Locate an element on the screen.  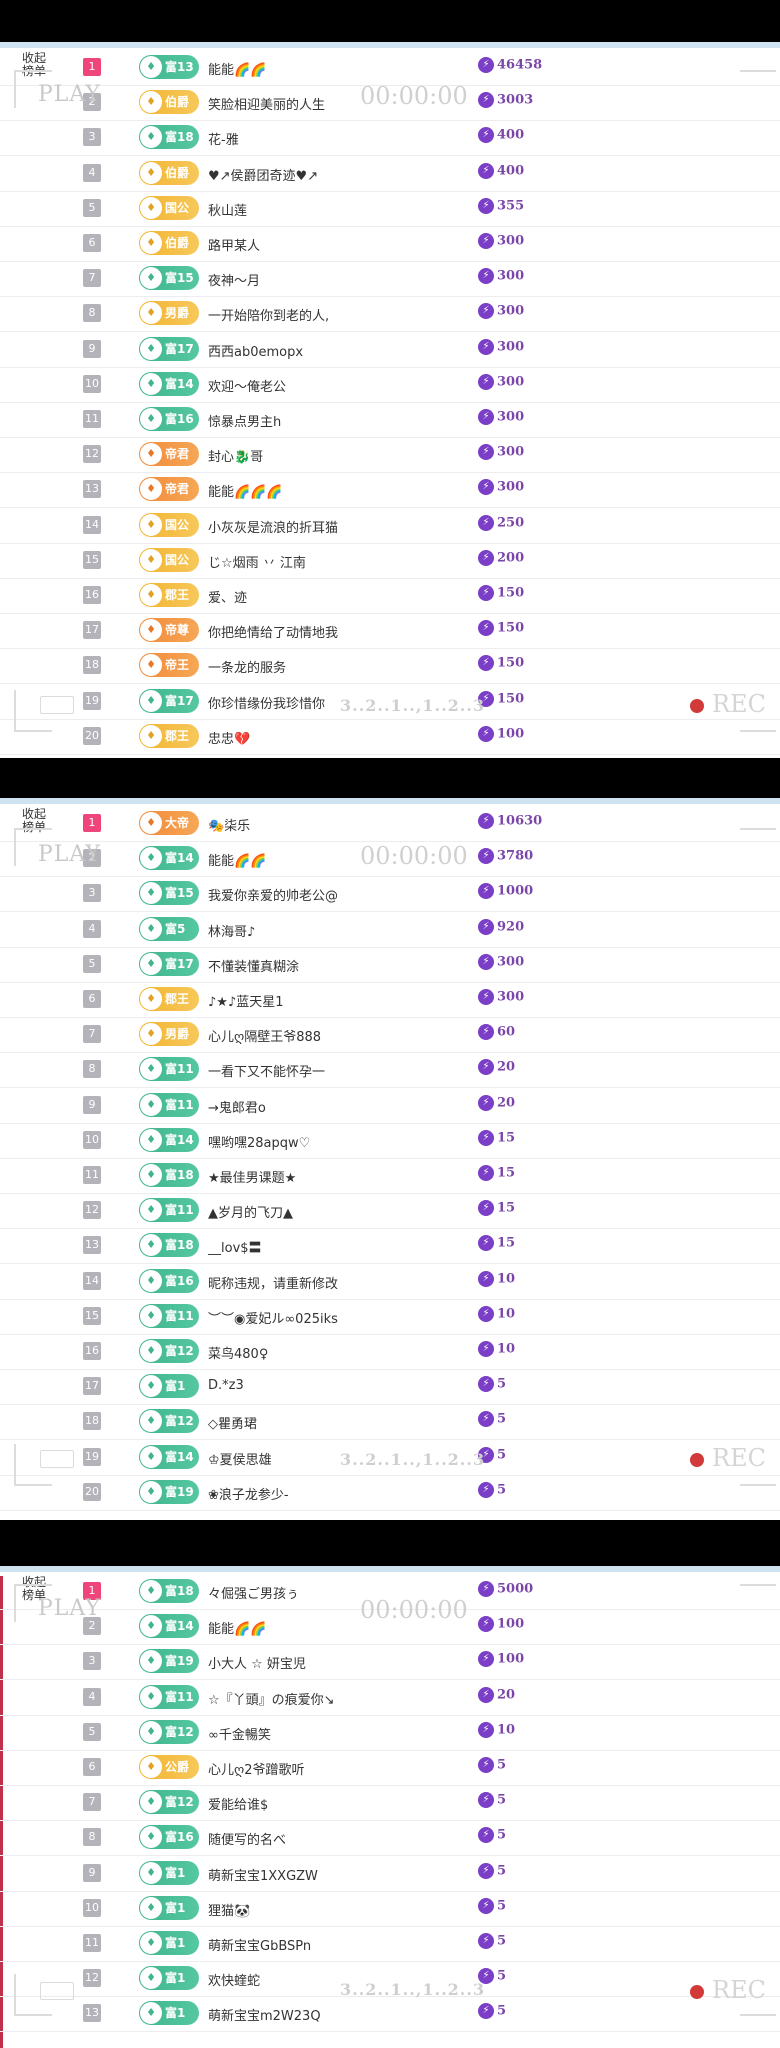
leaderboard-row: 17 ♦ 帝尊 你把绝情给了动情地我 ⚡ 150 is located at coordinates (390, 631).